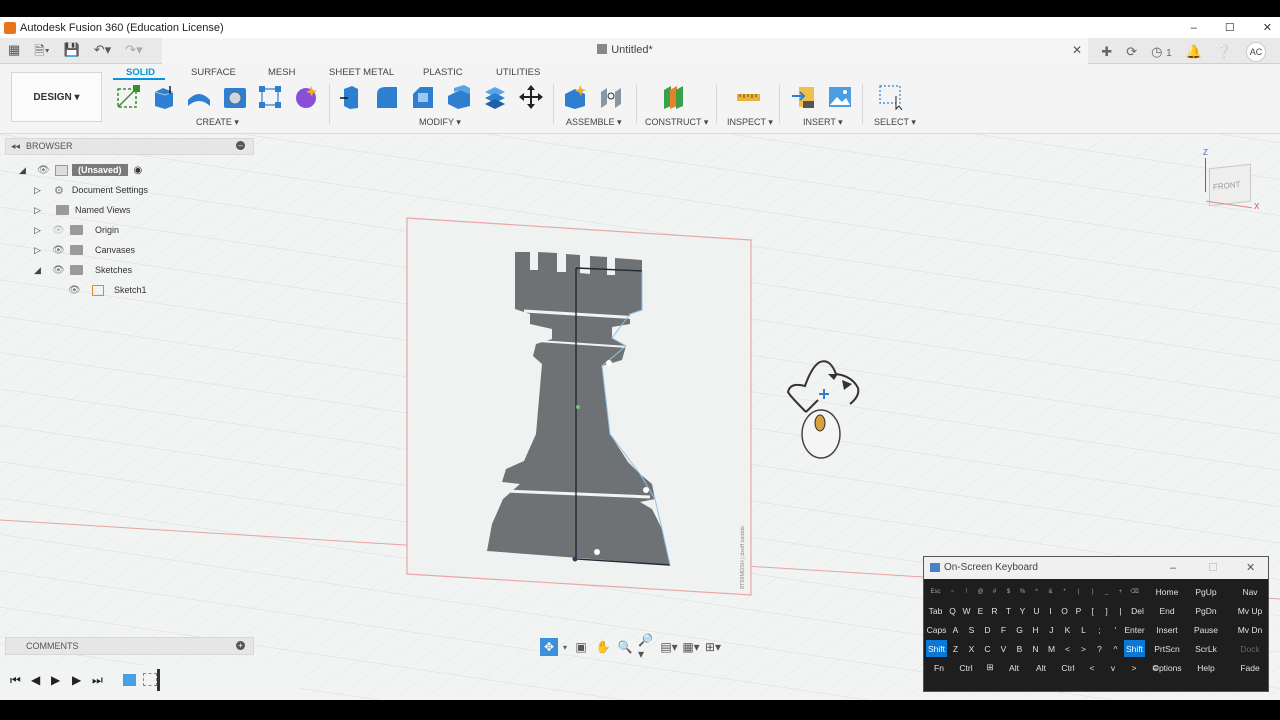  Describe the element at coordinates (1036, 610) in the screenshot. I see `osk-key: U` at that location.